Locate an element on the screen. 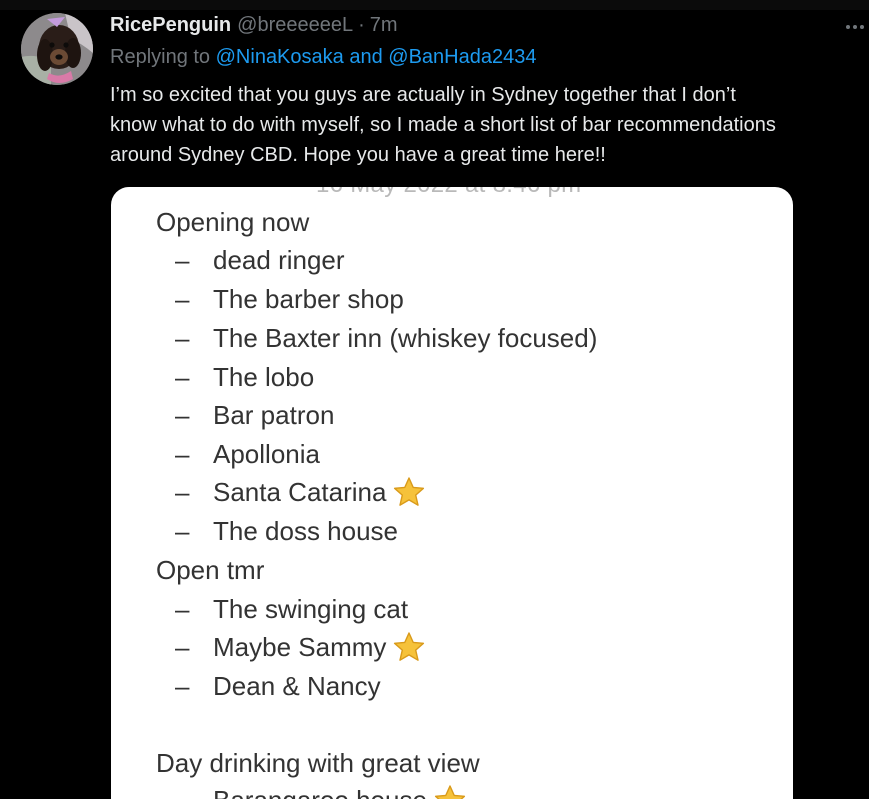 Image resolution: width=869 pixels, height=799 pixels. avatar is located at coordinates (57, 49).